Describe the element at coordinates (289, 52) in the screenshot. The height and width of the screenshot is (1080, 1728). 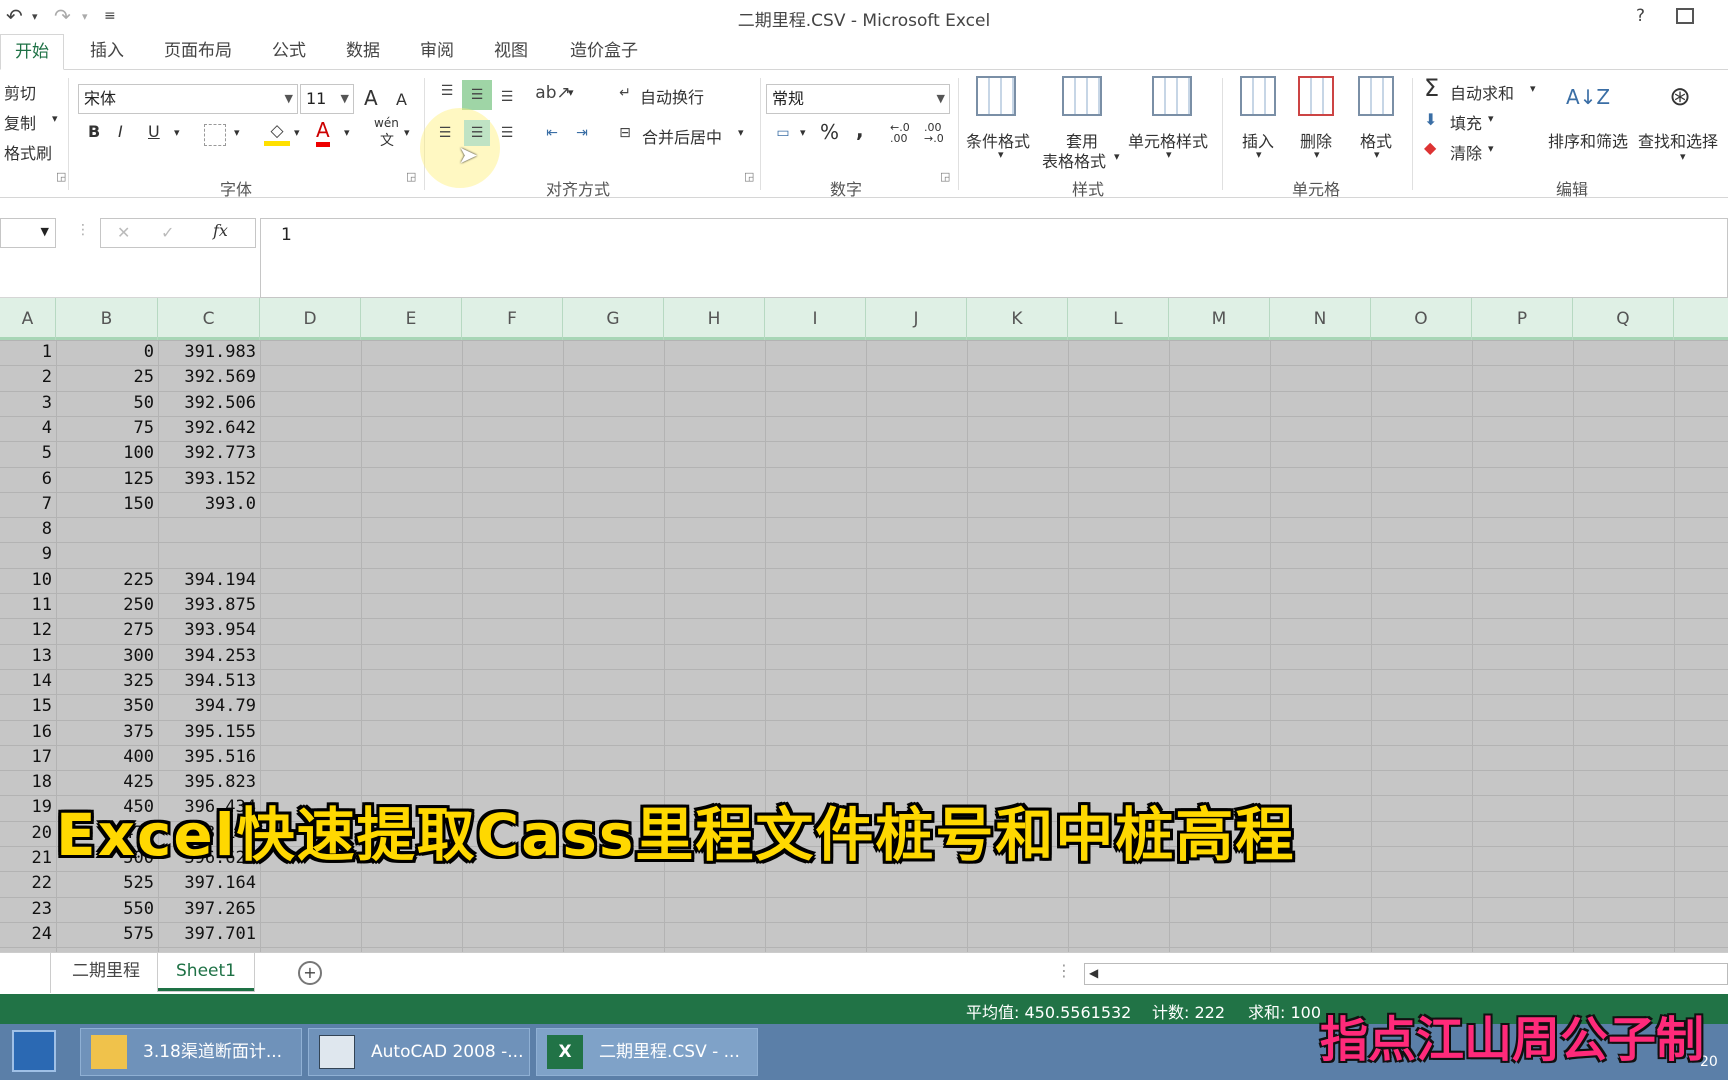
I see `tab-formulas: 公式` at that location.